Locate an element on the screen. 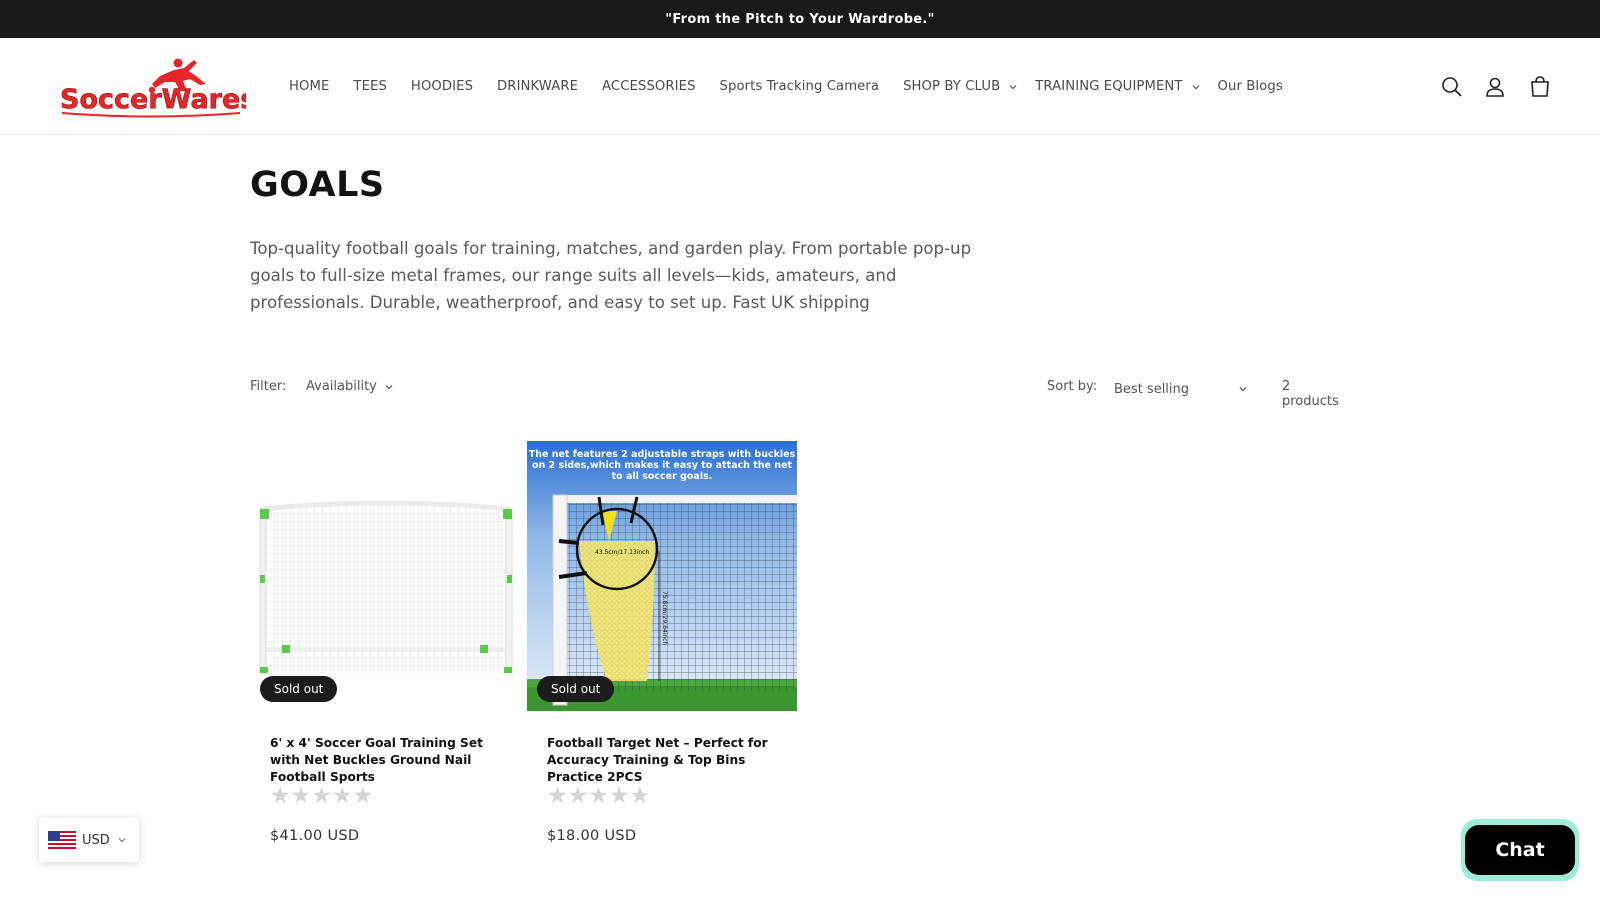 This screenshot has width=1600, height=900. nav-item-accessories: ACCESSORIES is located at coordinates (649, 86).